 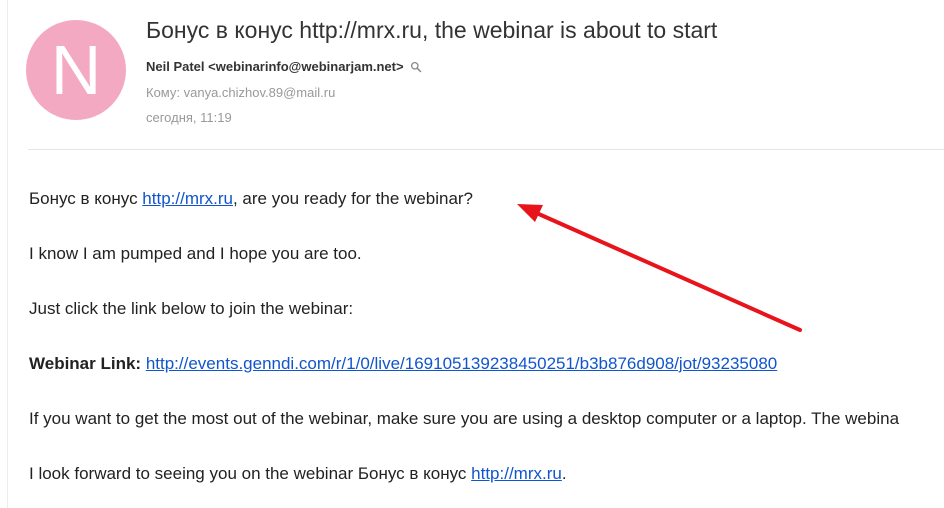 I want to click on p6-suffix: ., so click(x=564, y=473).